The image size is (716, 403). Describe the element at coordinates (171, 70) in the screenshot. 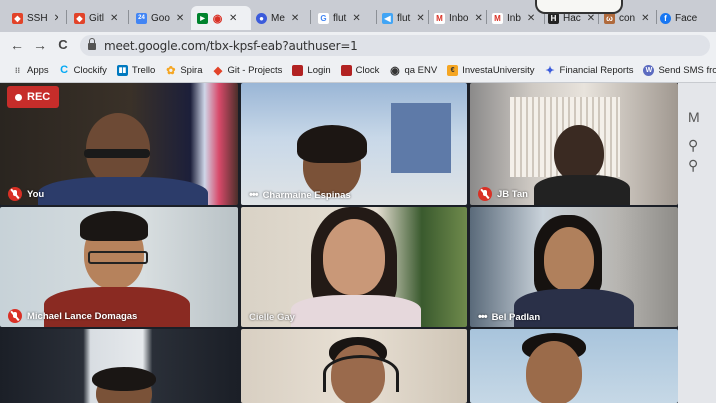

I see `spira-icon: ✿` at that location.